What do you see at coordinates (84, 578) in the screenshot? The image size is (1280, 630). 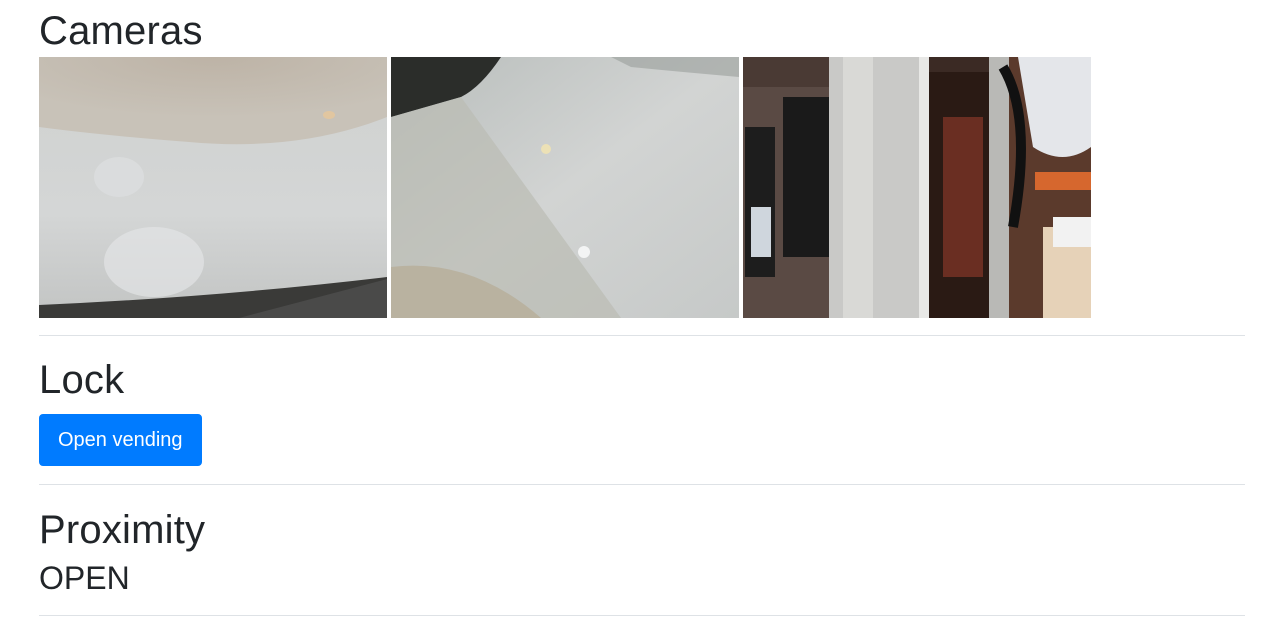 I see `proximity-status: OPEN` at bounding box center [84, 578].